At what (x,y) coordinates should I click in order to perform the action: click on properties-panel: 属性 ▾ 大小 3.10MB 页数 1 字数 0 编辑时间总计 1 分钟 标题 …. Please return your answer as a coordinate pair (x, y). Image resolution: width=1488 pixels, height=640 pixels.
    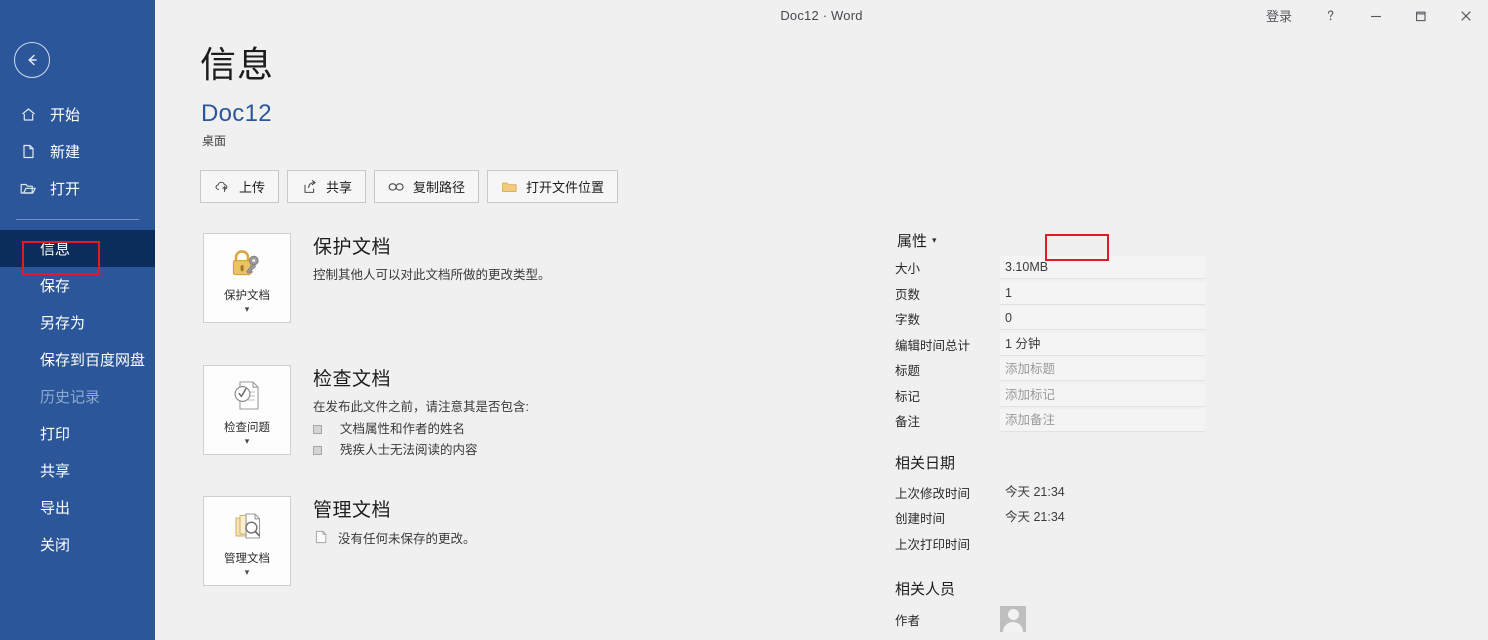
    Looking at the image, I should click on (1050, 430).